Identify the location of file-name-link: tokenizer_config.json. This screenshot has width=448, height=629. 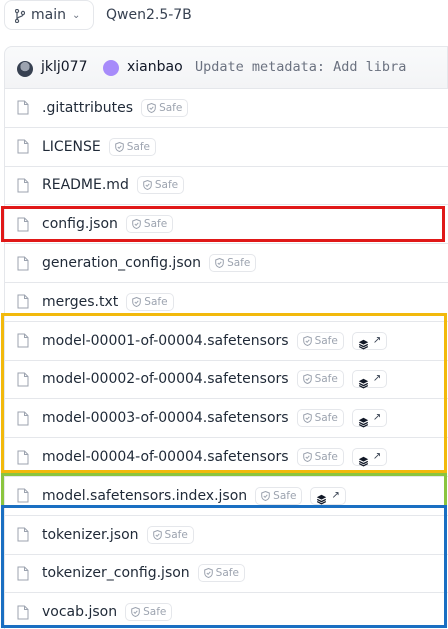
(116, 573).